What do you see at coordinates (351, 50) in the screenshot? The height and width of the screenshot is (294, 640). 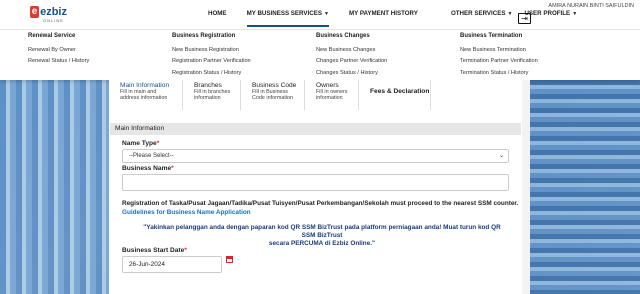 I see `menu-item-new-changes: New Business Changes` at bounding box center [351, 50].